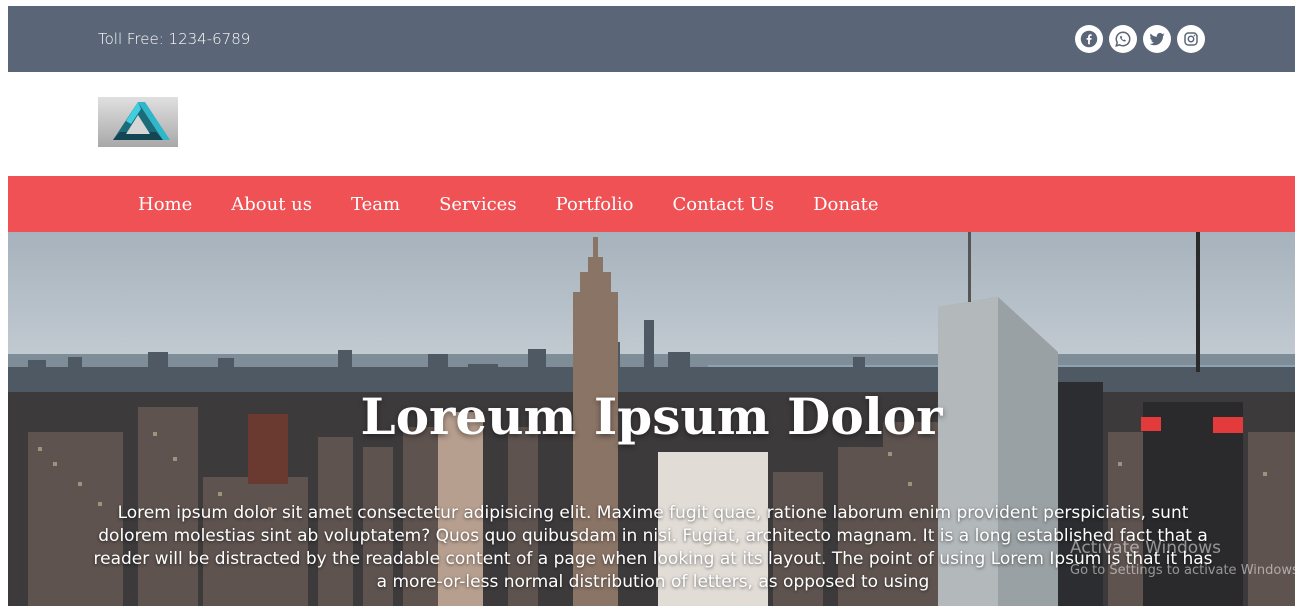 The height and width of the screenshot is (606, 1295). I want to click on toll-free-number: Toll Free: 1234-6789, so click(174, 39).